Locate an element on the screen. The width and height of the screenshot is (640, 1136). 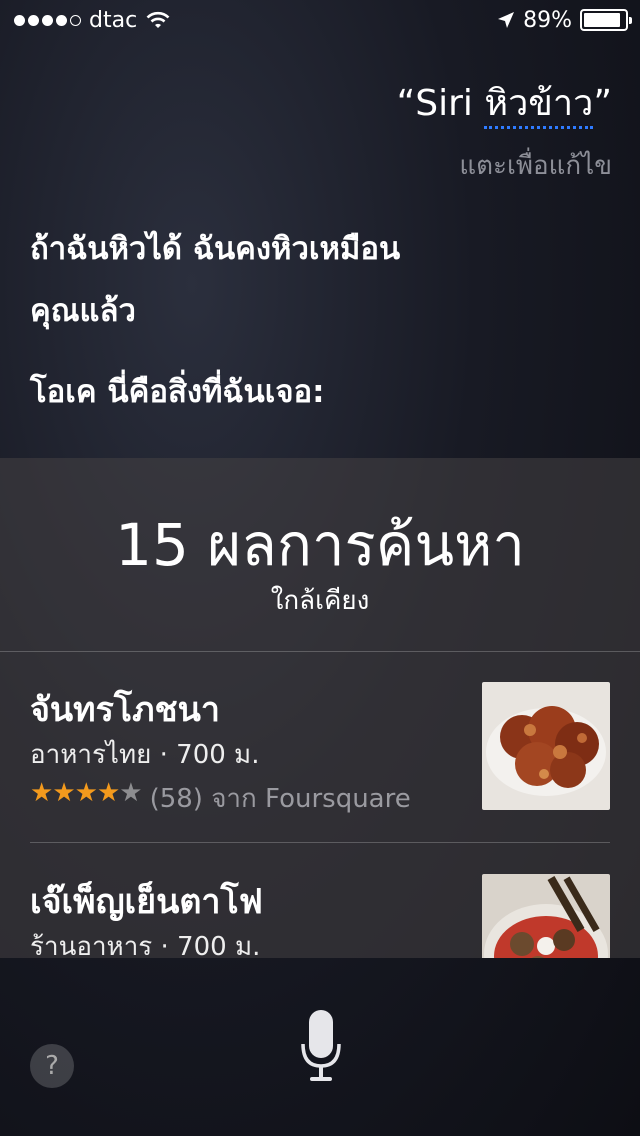
results-count: 15 ผลการค้นหา is located at coordinates (320, 544).